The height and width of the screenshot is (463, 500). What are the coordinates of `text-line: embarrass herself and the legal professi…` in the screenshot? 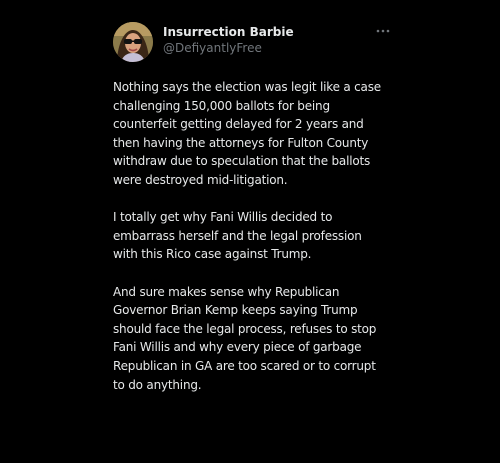 It's located at (237, 235).